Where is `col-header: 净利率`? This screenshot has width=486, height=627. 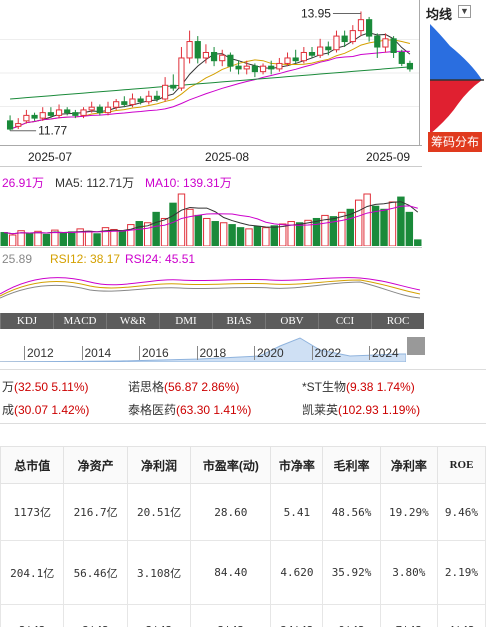 col-header: 净利率 is located at coordinates (408, 465).